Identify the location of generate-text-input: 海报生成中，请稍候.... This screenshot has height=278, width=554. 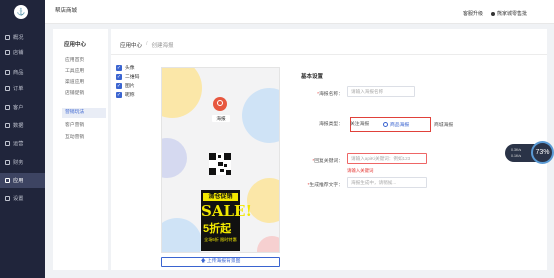
(387, 182).